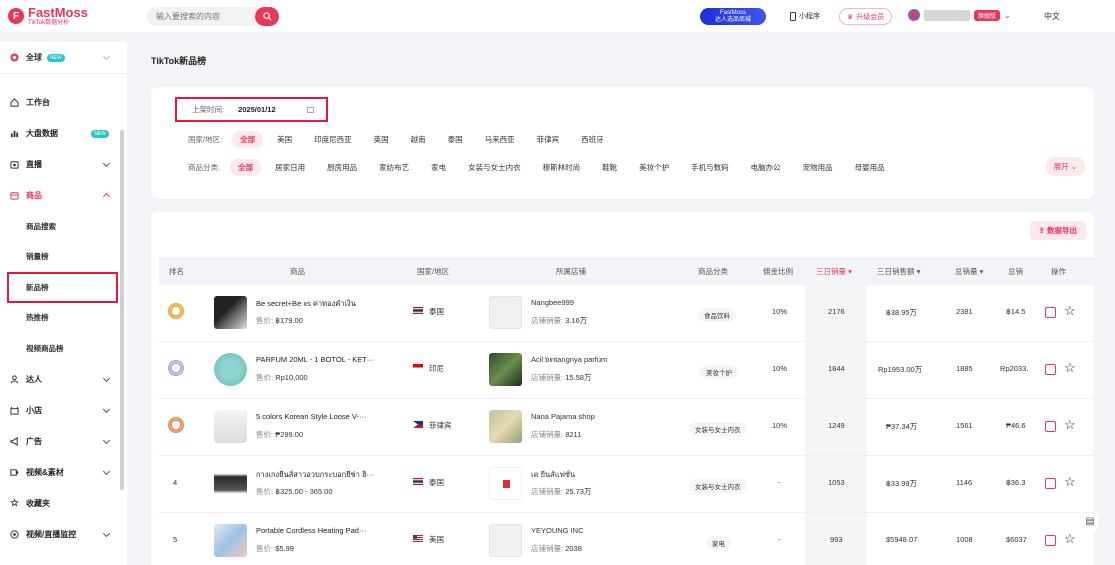 The image size is (1115, 565). What do you see at coordinates (63, 348) in the screenshot?
I see `sidebar-sub-video-products: 视频商品榜` at bounding box center [63, 348].